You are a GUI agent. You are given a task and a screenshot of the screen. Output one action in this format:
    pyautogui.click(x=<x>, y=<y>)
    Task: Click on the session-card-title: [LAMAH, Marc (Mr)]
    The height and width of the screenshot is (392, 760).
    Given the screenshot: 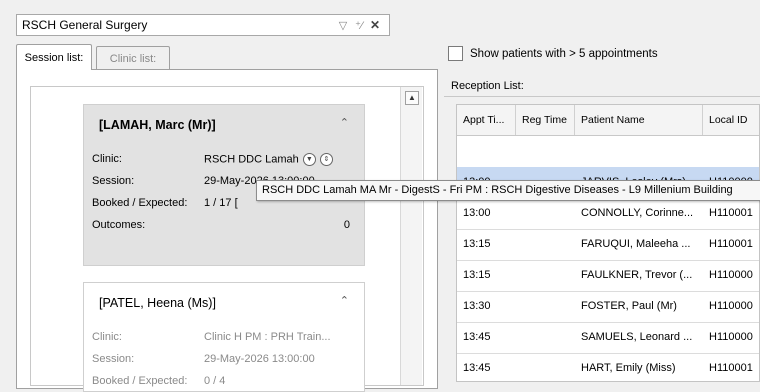 What is the action you would take?
    pyautogui.click(x=157, y=125)
    